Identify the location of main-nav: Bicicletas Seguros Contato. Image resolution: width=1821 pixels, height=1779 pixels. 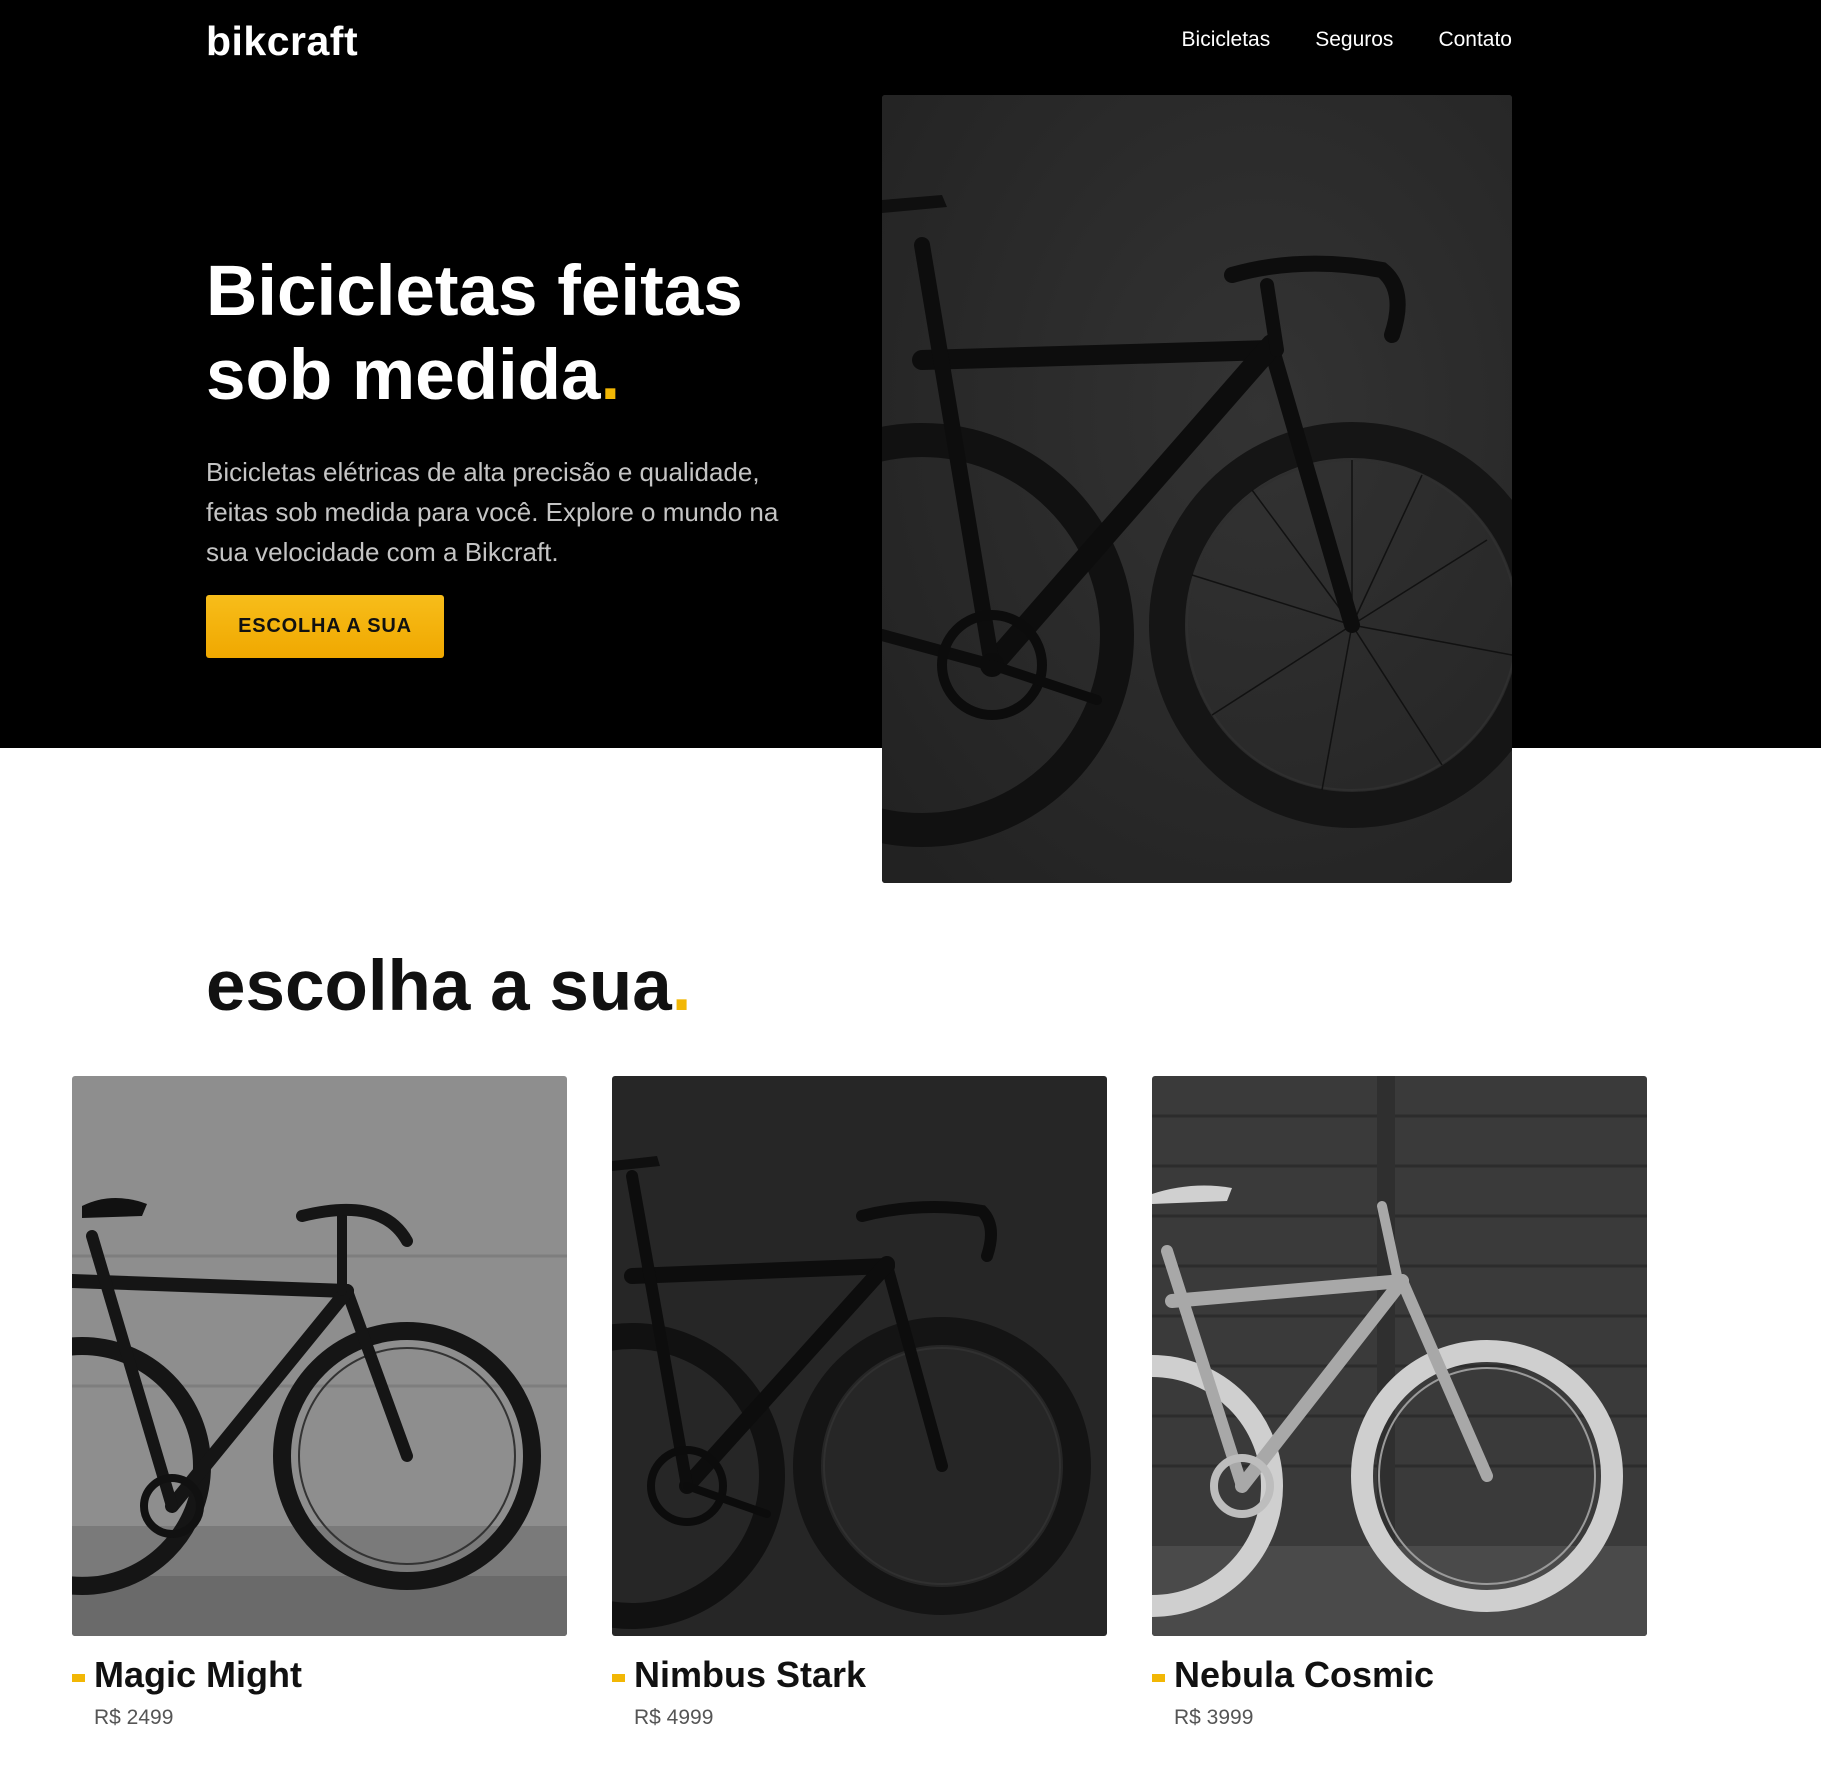
(1347, 40).